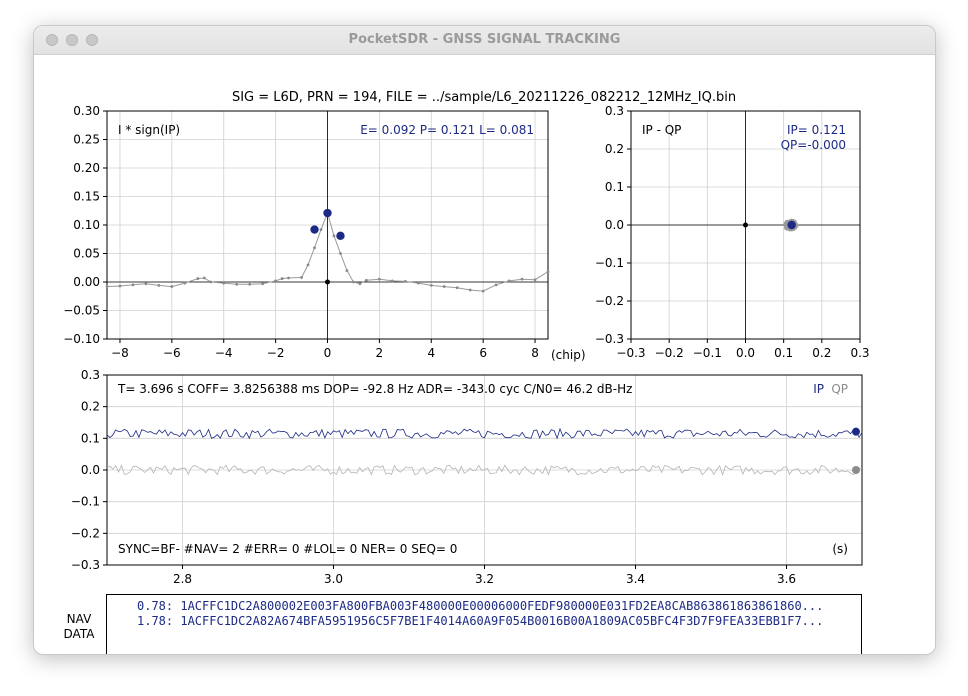 Image resolution: width=968 pixels, height=696 pixels. Describe the element at coordinates (182, 579) in the screenshot. I see `x-tick-label: 2.8` at that location.